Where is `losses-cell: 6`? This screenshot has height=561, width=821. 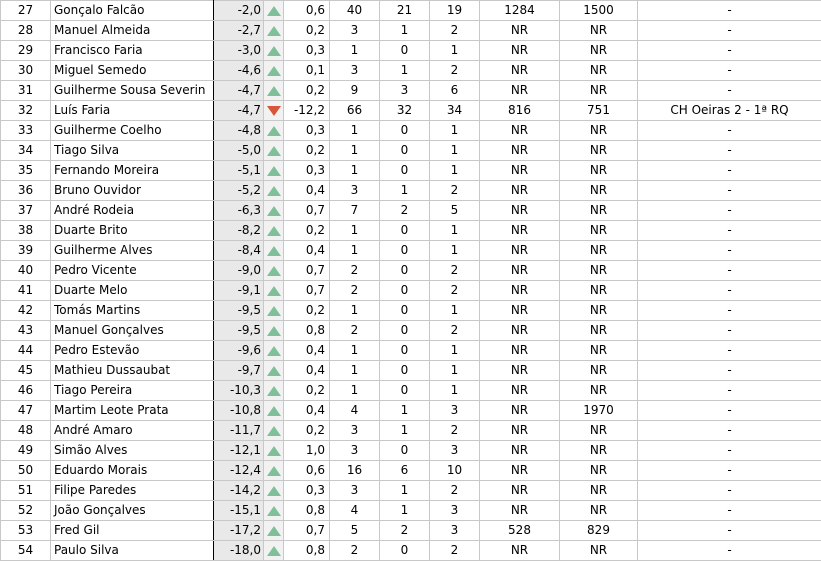 losses-cell: 6 is located at coordinates (454, 90).